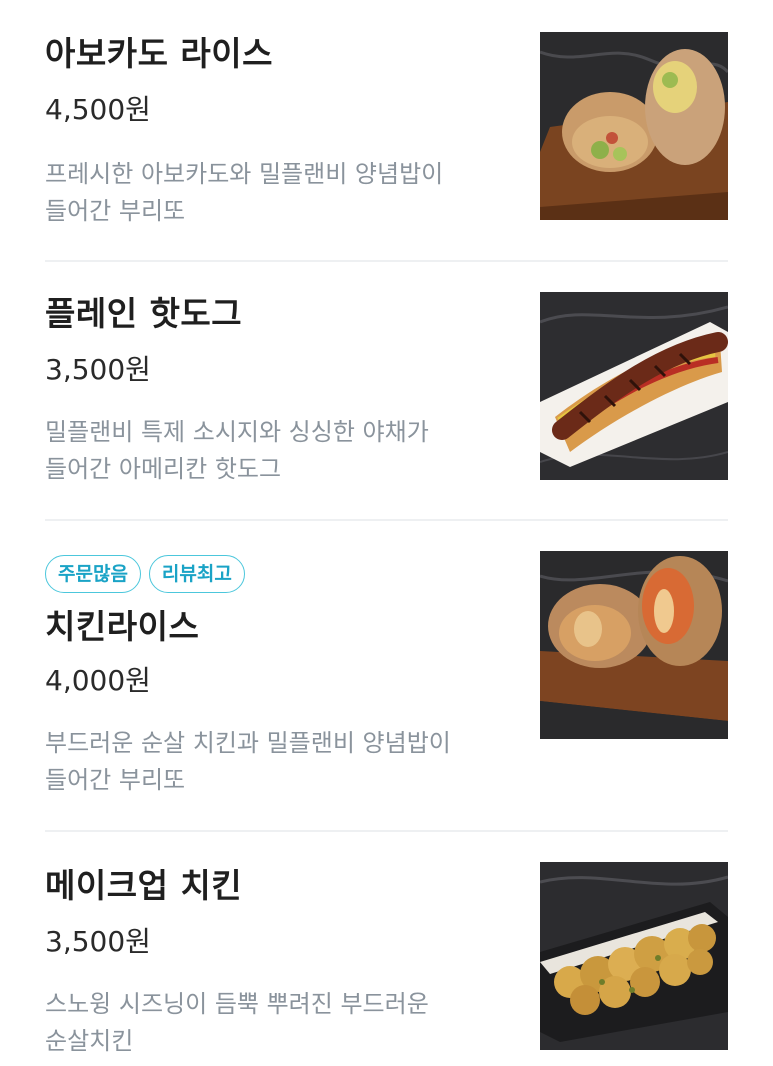 This screenshot has width=773, height=1066. Describe the element at coordinates (237, 1004) in the screenshot. I see `description-line: 스노윙 시즈닝이 듬뿍 뿌려진 부드러운` at that location.